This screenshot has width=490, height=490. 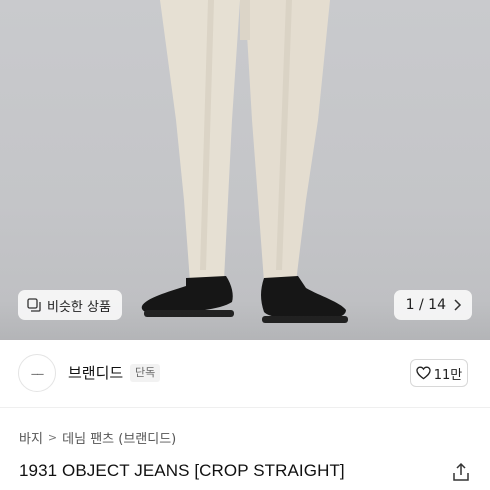 I want to click on like-button: 11만, so click(x=439, y=373).